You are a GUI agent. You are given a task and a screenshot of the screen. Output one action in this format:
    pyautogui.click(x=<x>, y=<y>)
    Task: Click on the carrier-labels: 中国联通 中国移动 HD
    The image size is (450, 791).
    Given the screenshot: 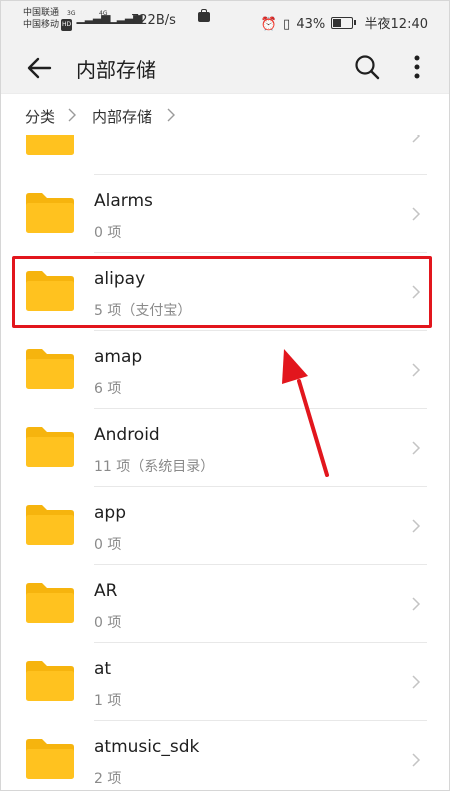 What is the action you would take?
    pyautogui.click(x=48, y=19)
    